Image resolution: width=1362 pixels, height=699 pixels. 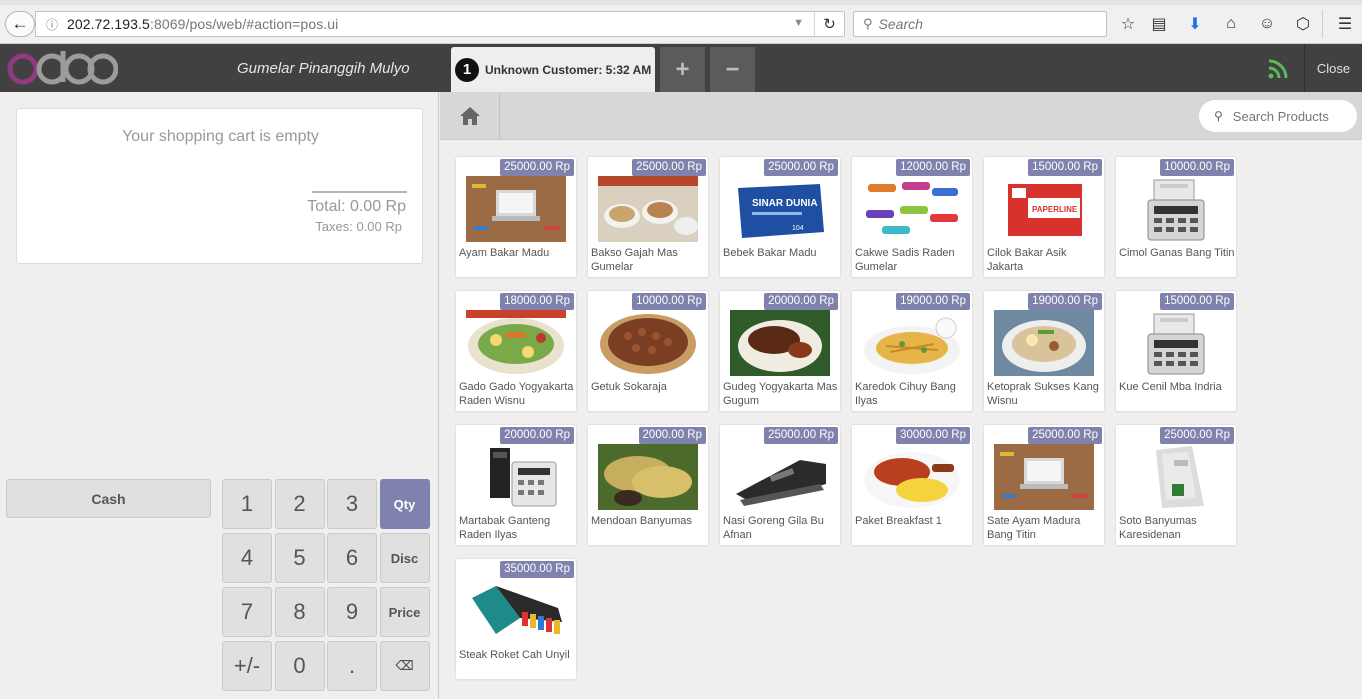 What do you see at coordinates (247, 504) in the screenshot?
I see `key-1: 1` at bounding box center [247, 504].